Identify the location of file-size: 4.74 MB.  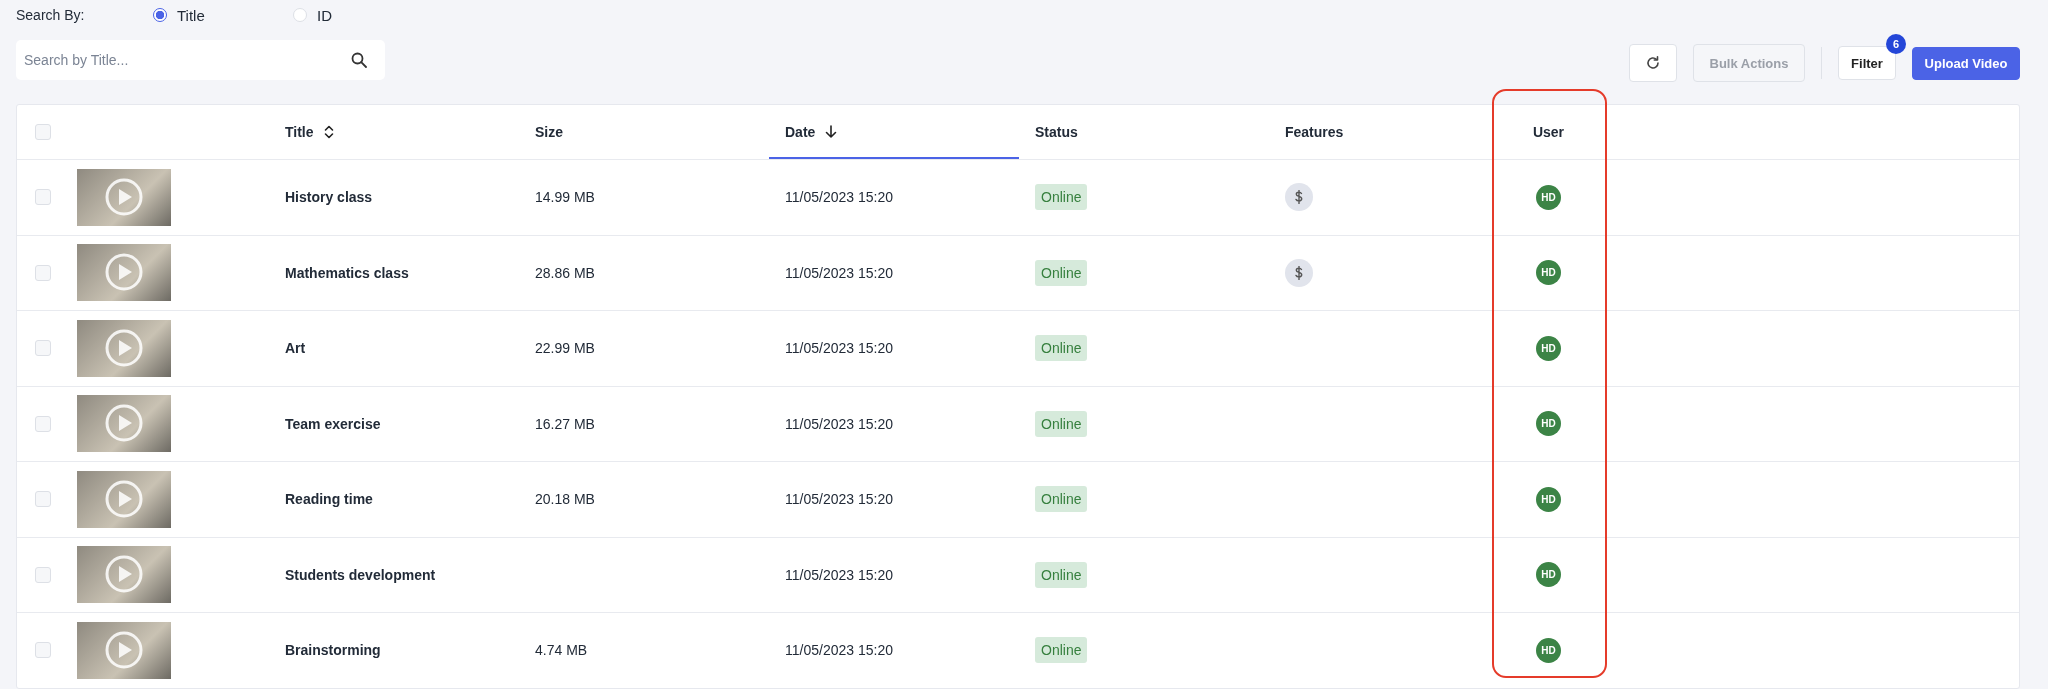
(561, 650).